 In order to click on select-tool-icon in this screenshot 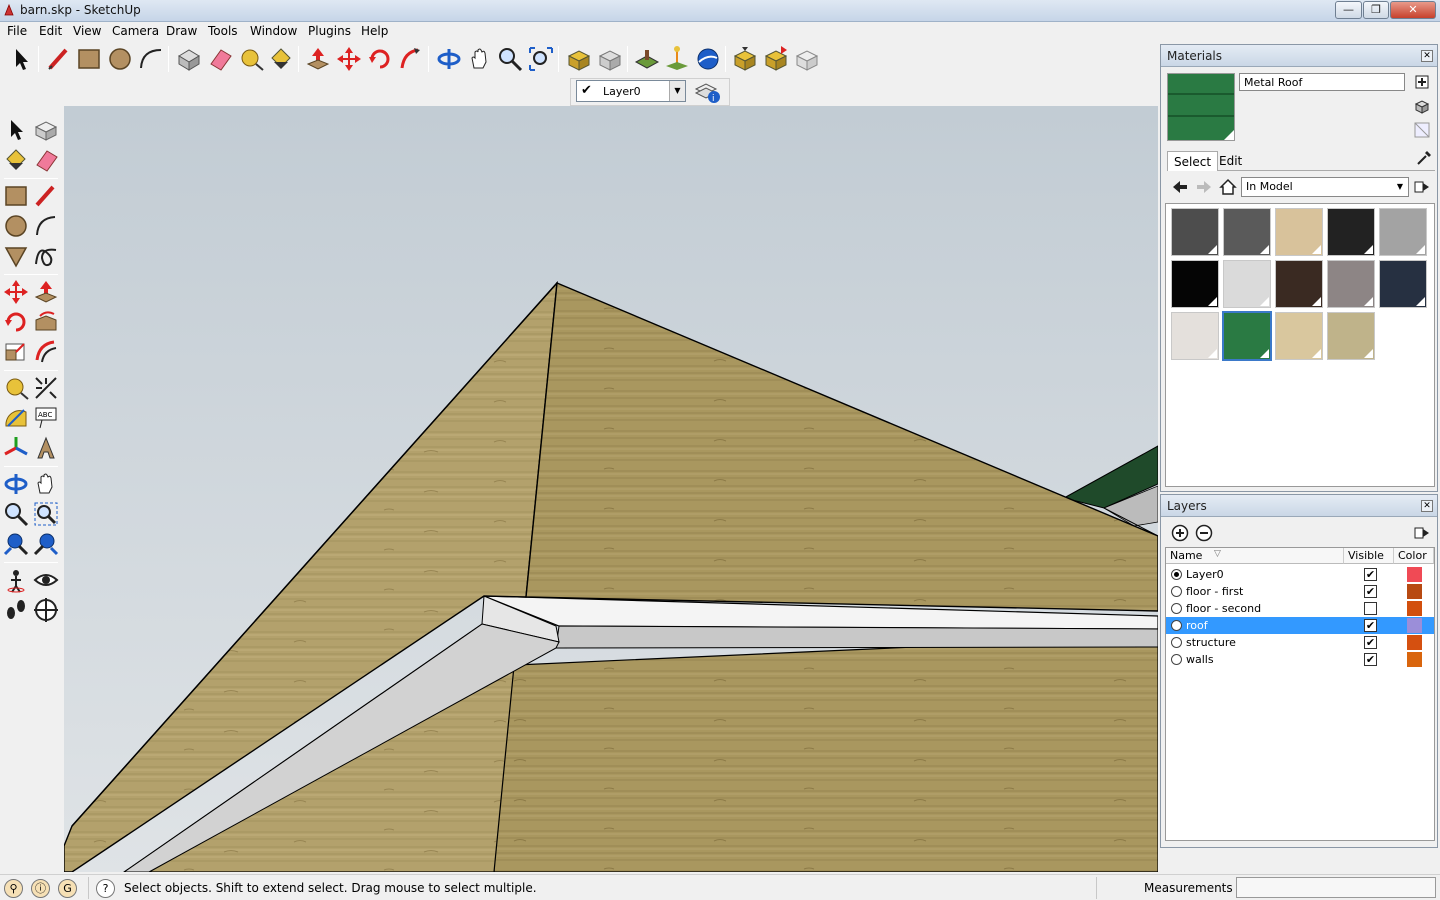, I will do `click(16, 130)`.